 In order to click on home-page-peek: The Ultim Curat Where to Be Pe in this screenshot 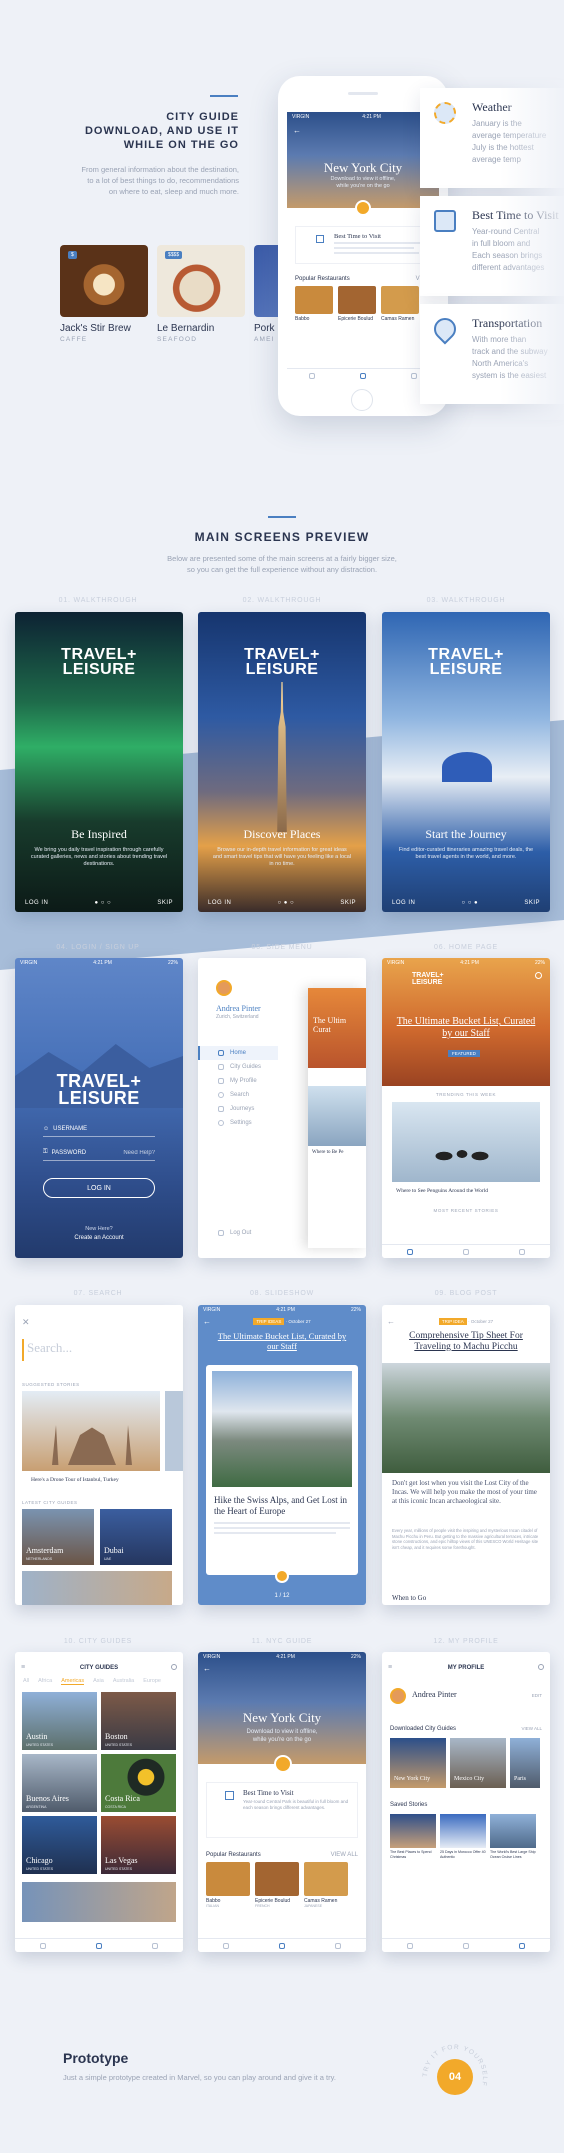, I will do `click(337, 1118)`.